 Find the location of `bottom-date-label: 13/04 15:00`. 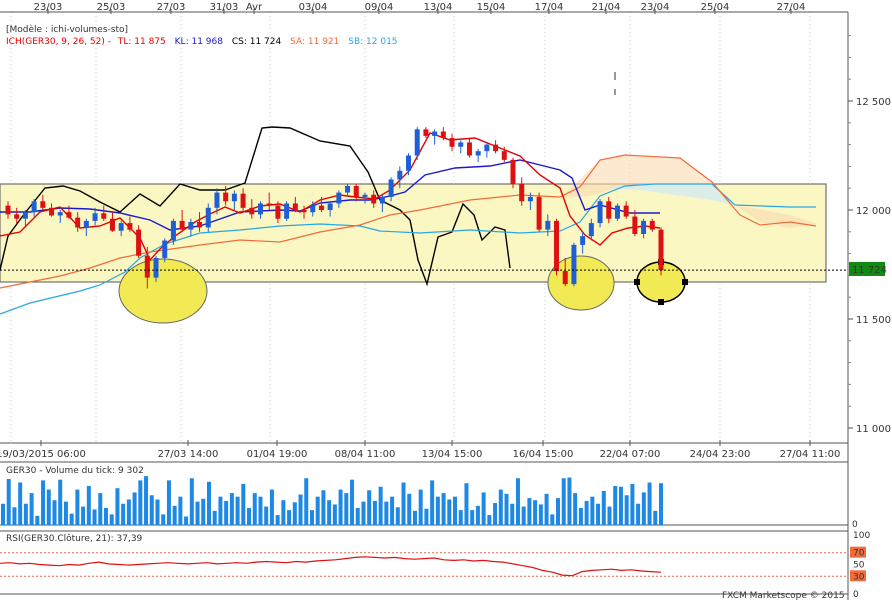

bottom-date-label: 13/04 15:00 is located at coordinates (452, 454).